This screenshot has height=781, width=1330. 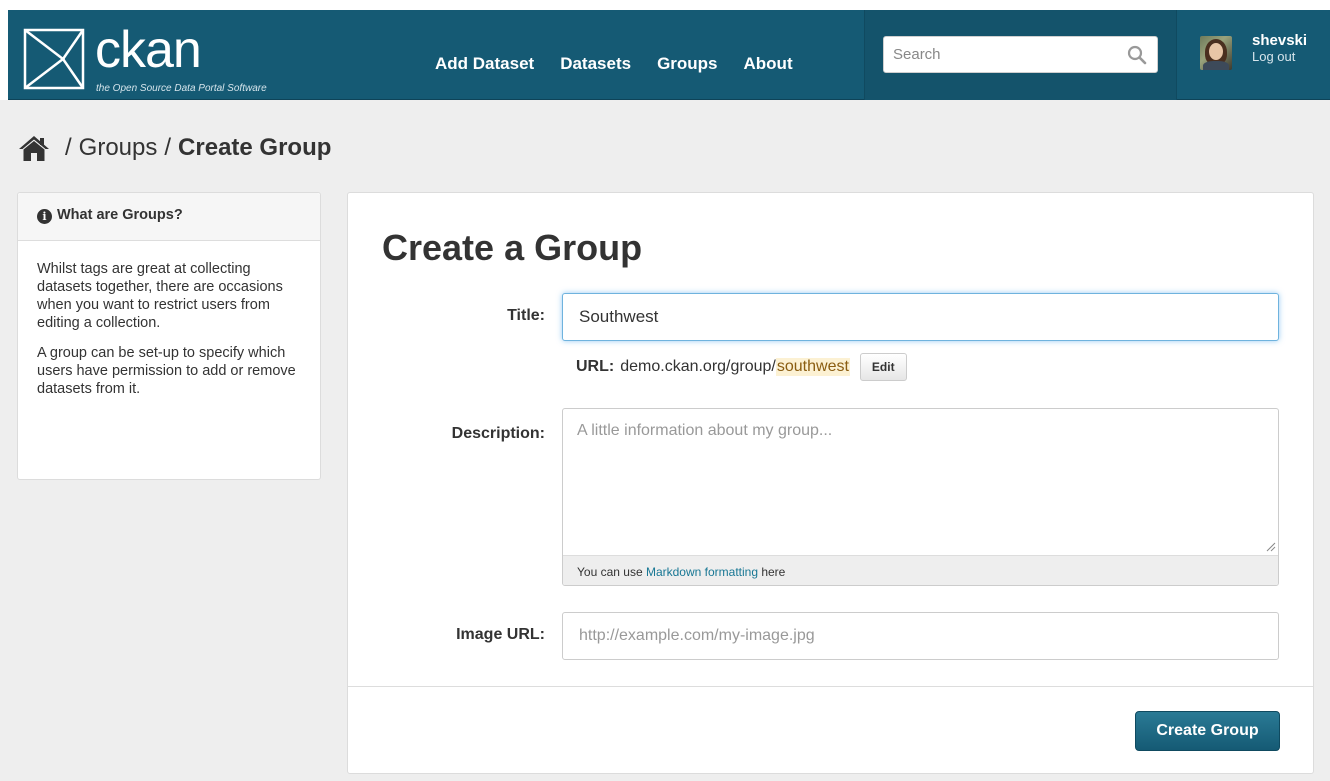 I want to click on ckan-logo-icon, so click(x=54, y=59).